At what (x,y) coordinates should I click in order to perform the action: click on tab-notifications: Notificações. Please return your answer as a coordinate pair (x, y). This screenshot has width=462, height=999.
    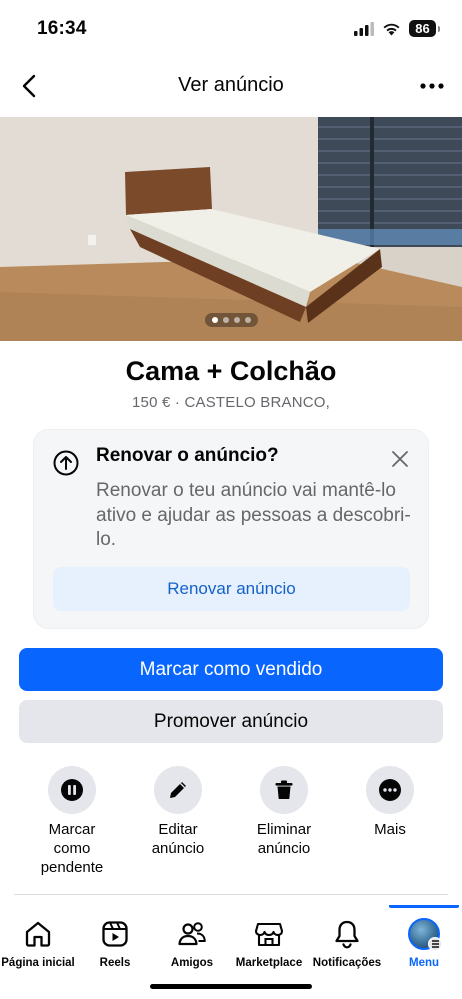
    Looking at the image, I should click on (347, 940).